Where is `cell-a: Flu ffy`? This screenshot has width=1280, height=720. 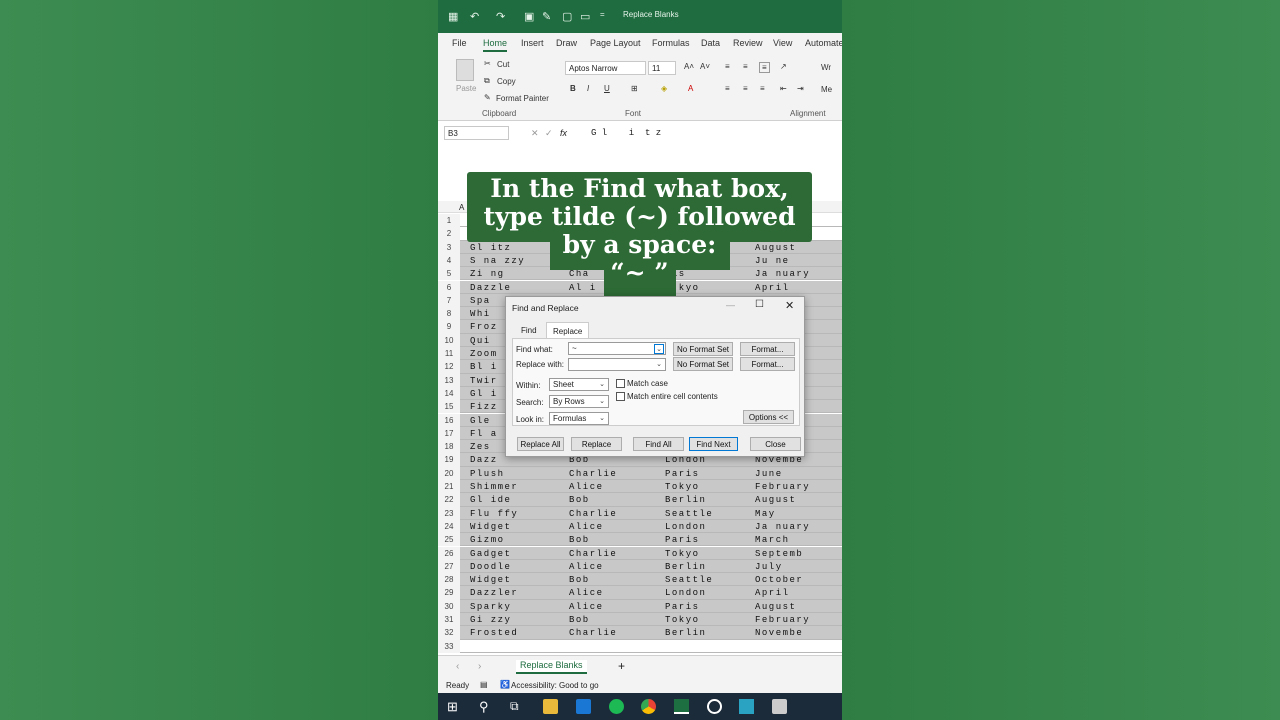
cell-a: Flu ffy is located at coordinates (494, 514).